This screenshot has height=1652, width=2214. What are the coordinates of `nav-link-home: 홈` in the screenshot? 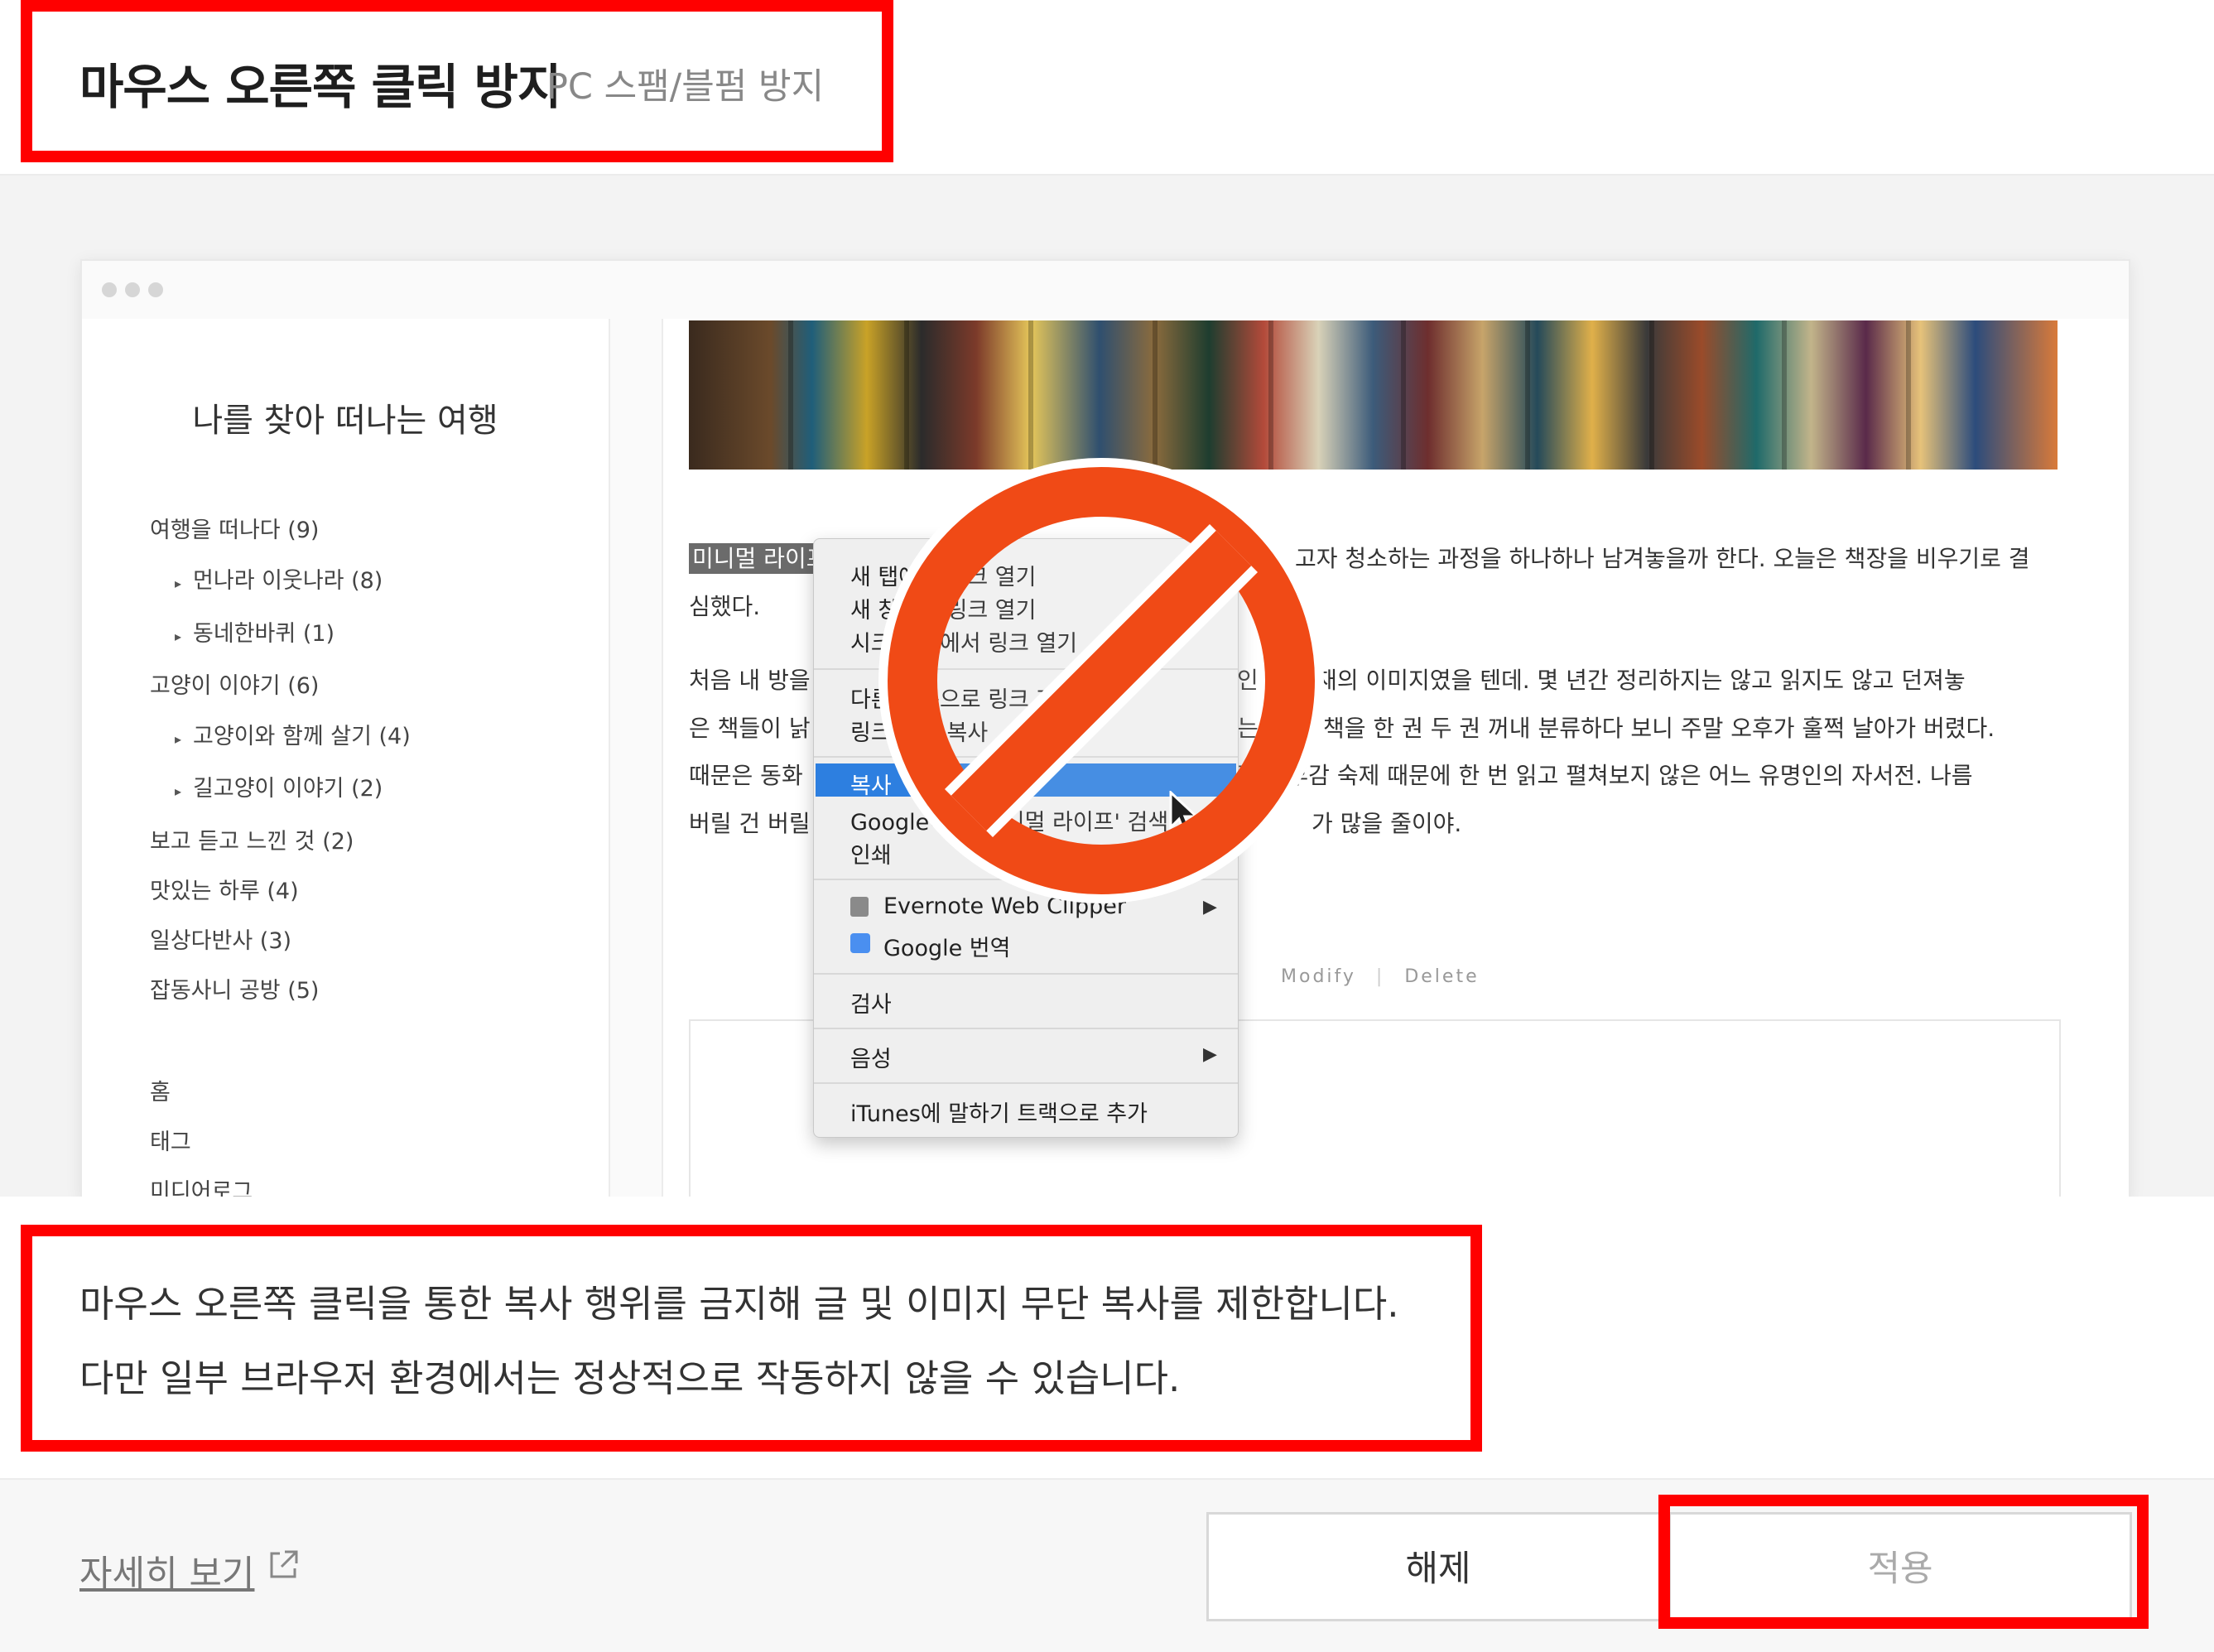 It's located at (160, 1092).